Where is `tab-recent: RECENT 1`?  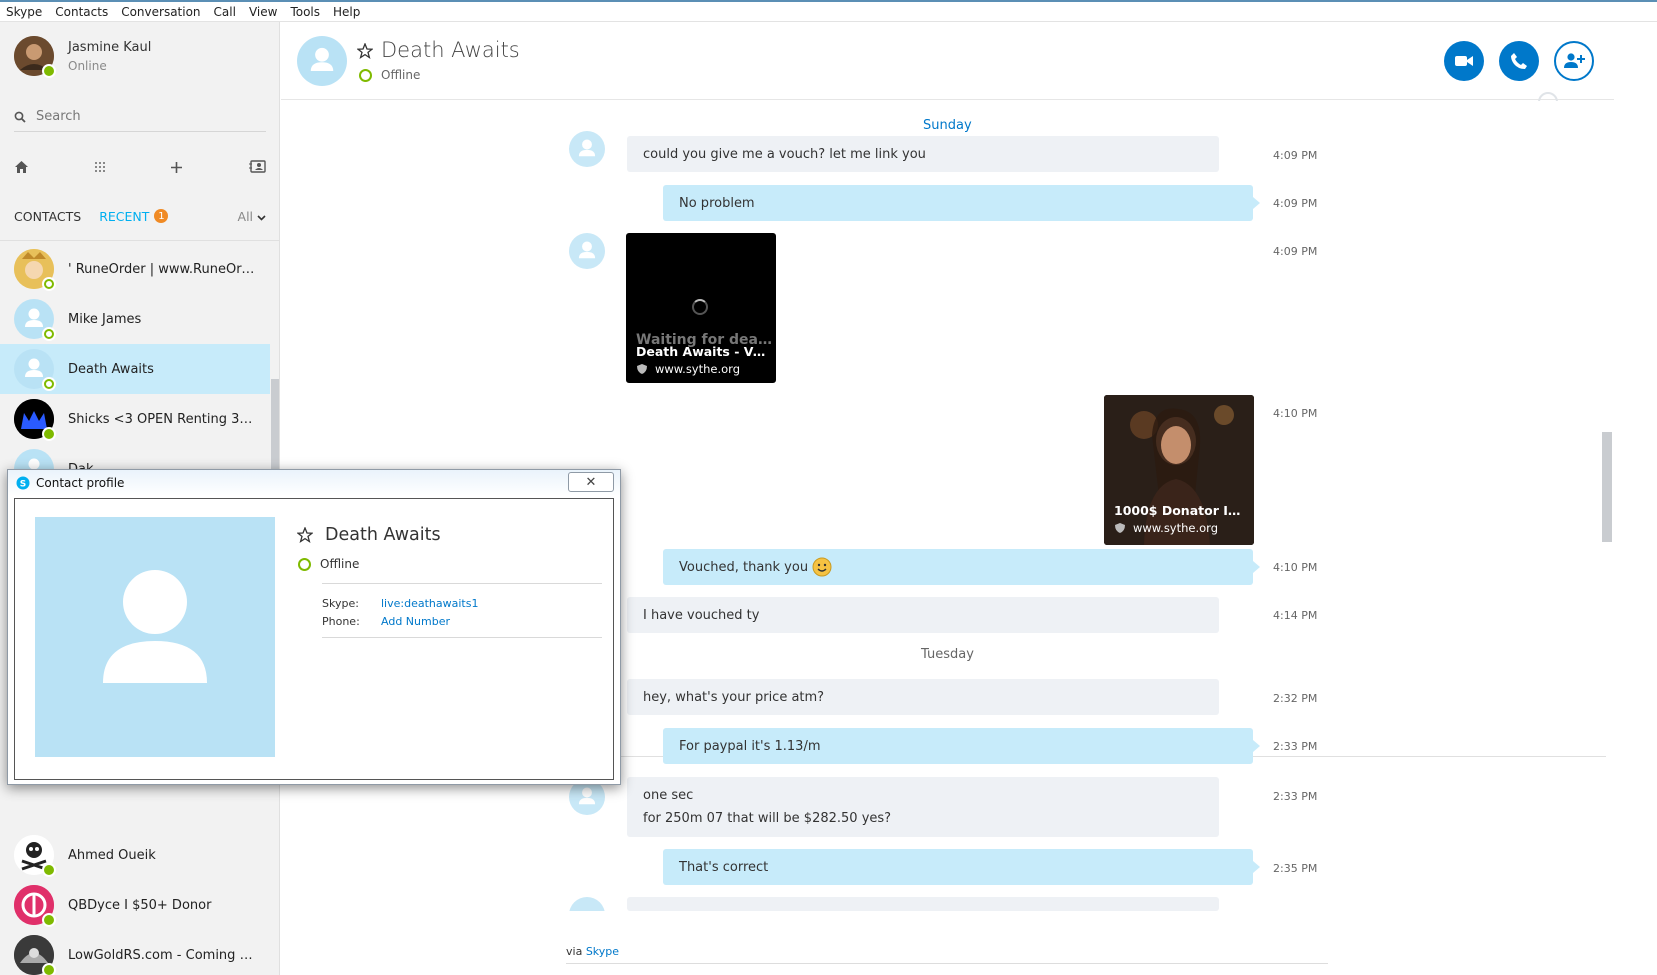
tab-recent: RECENT 1 is located at coordinates (134, 216).